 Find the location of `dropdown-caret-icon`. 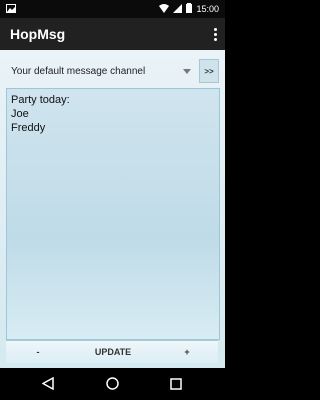

dropdown-caret-icon is located at coordinates (187, 71).